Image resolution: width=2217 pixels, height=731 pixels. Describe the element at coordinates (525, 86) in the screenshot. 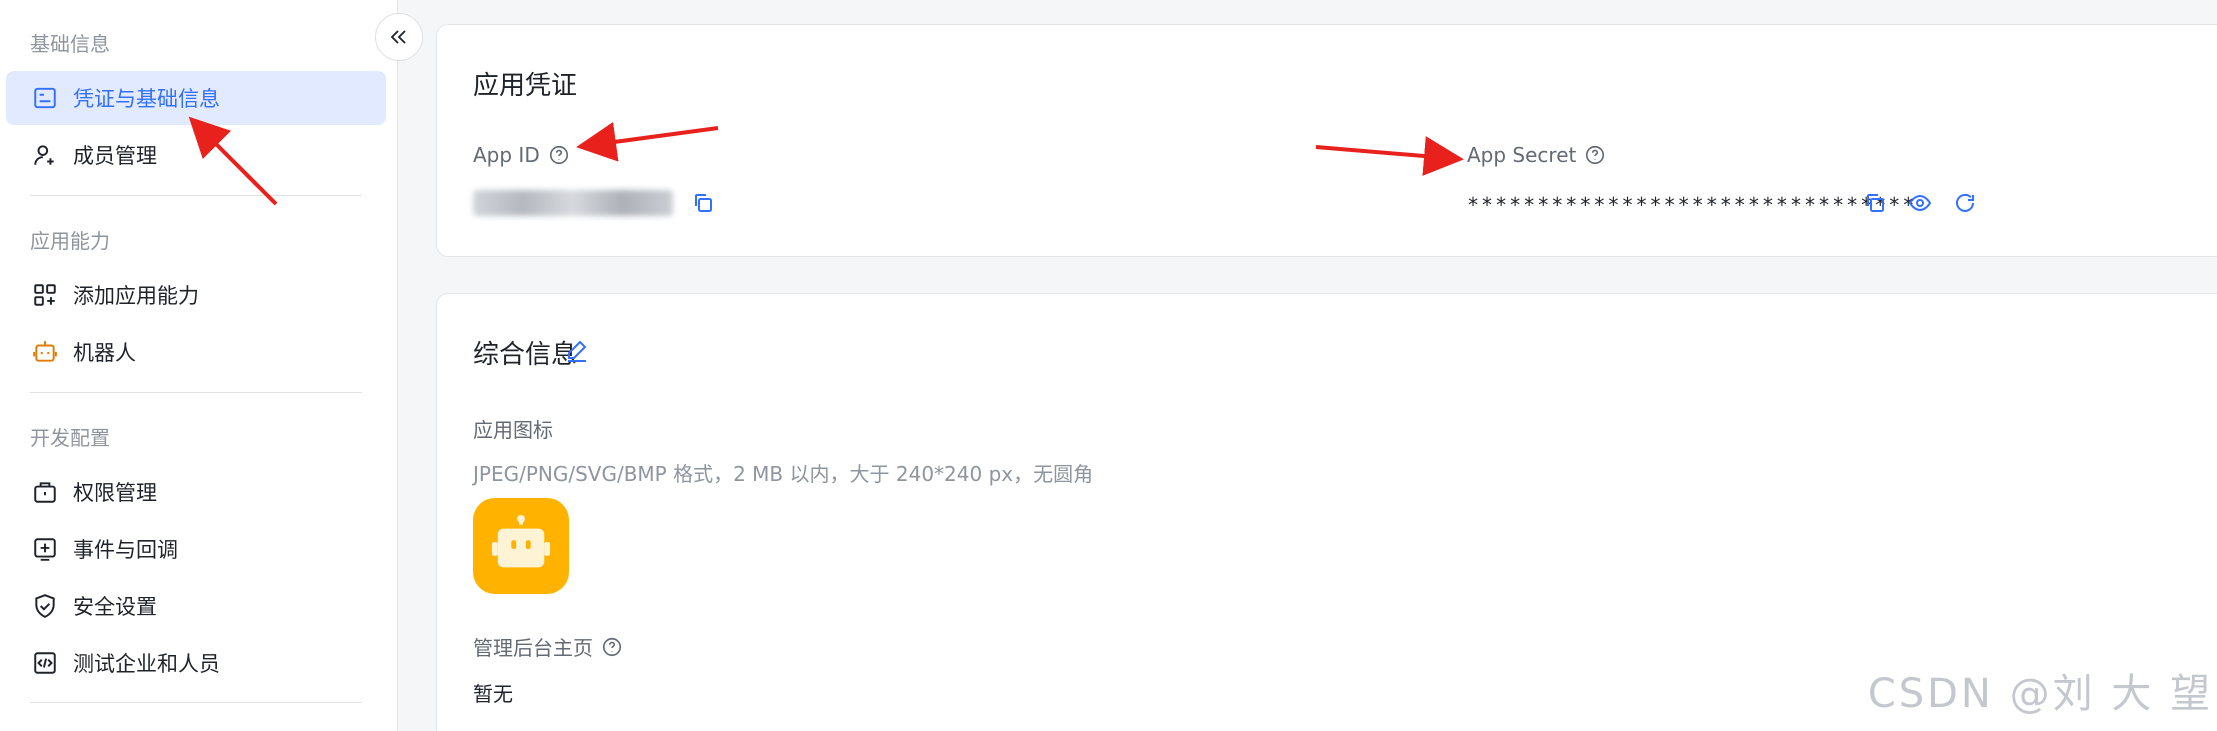

I see `credentials-title: 应用凭证` at that location.